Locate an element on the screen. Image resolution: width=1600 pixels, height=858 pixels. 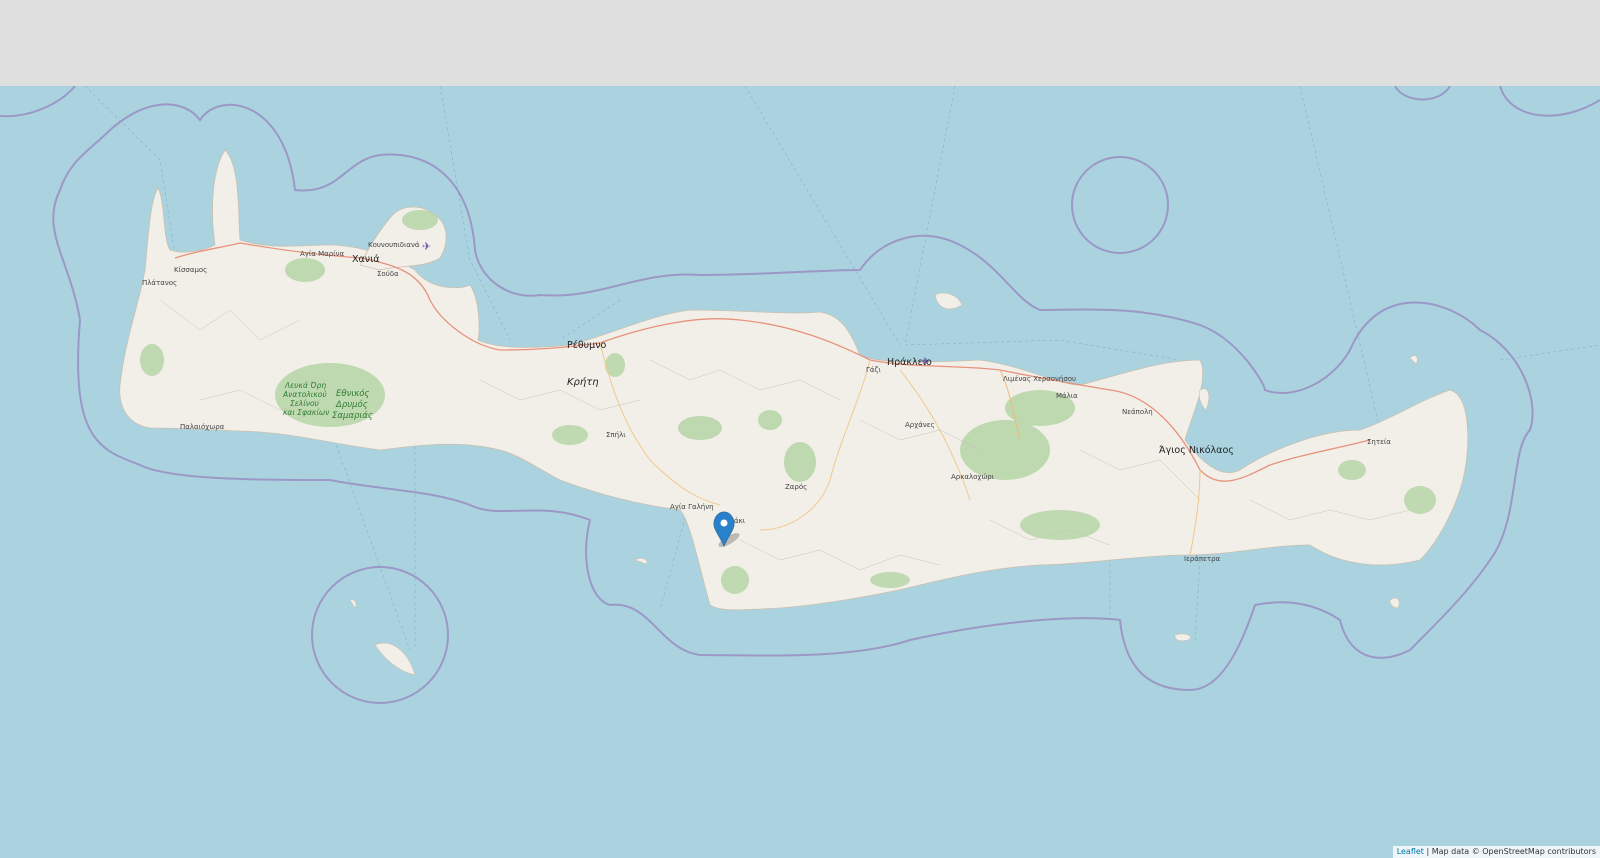
label-park2-2: Δρυμός is located at coordinates (351, 404).